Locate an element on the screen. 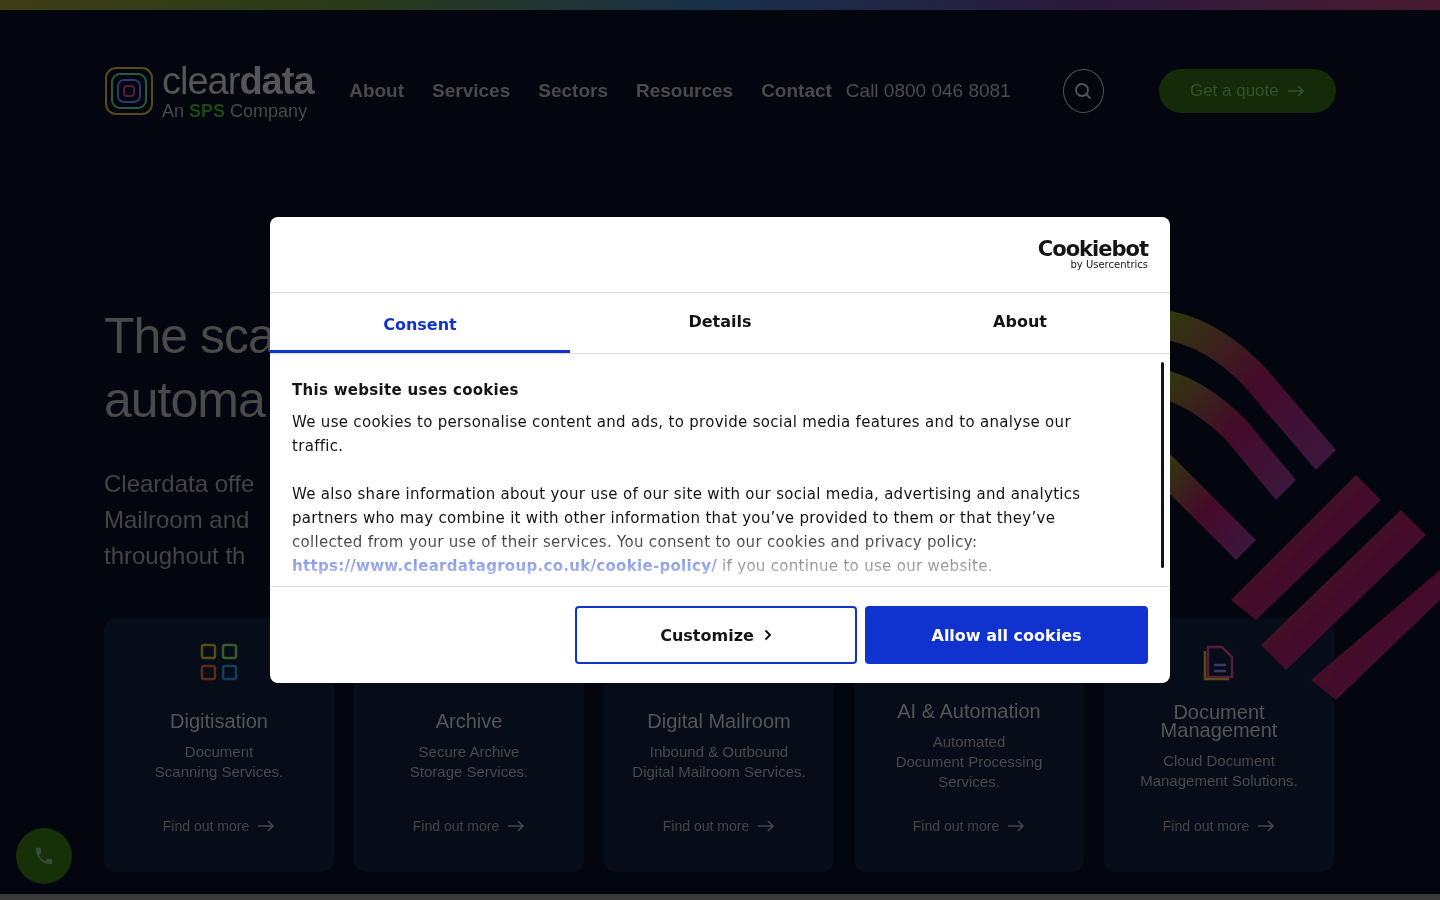 This screenshot has width=1440, height=900. card-text: Inbound & Outbound Digital Mailroom Services. is located at coordinates (719, 762).